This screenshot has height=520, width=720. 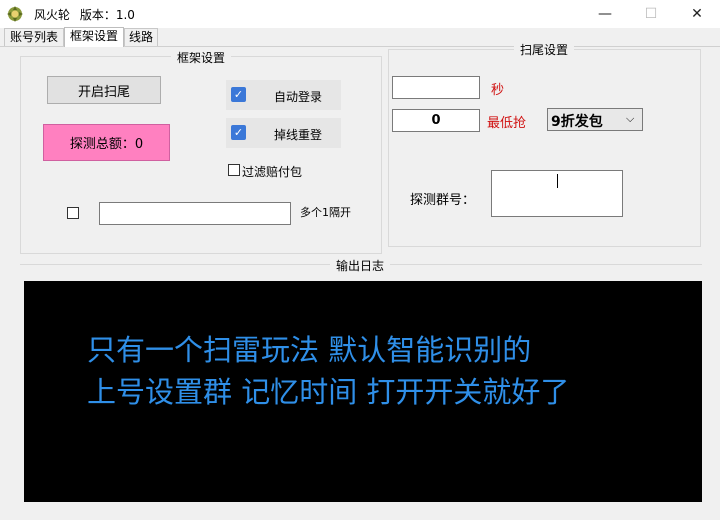 I want to click on seconds-input, so click(x=436, y=87).